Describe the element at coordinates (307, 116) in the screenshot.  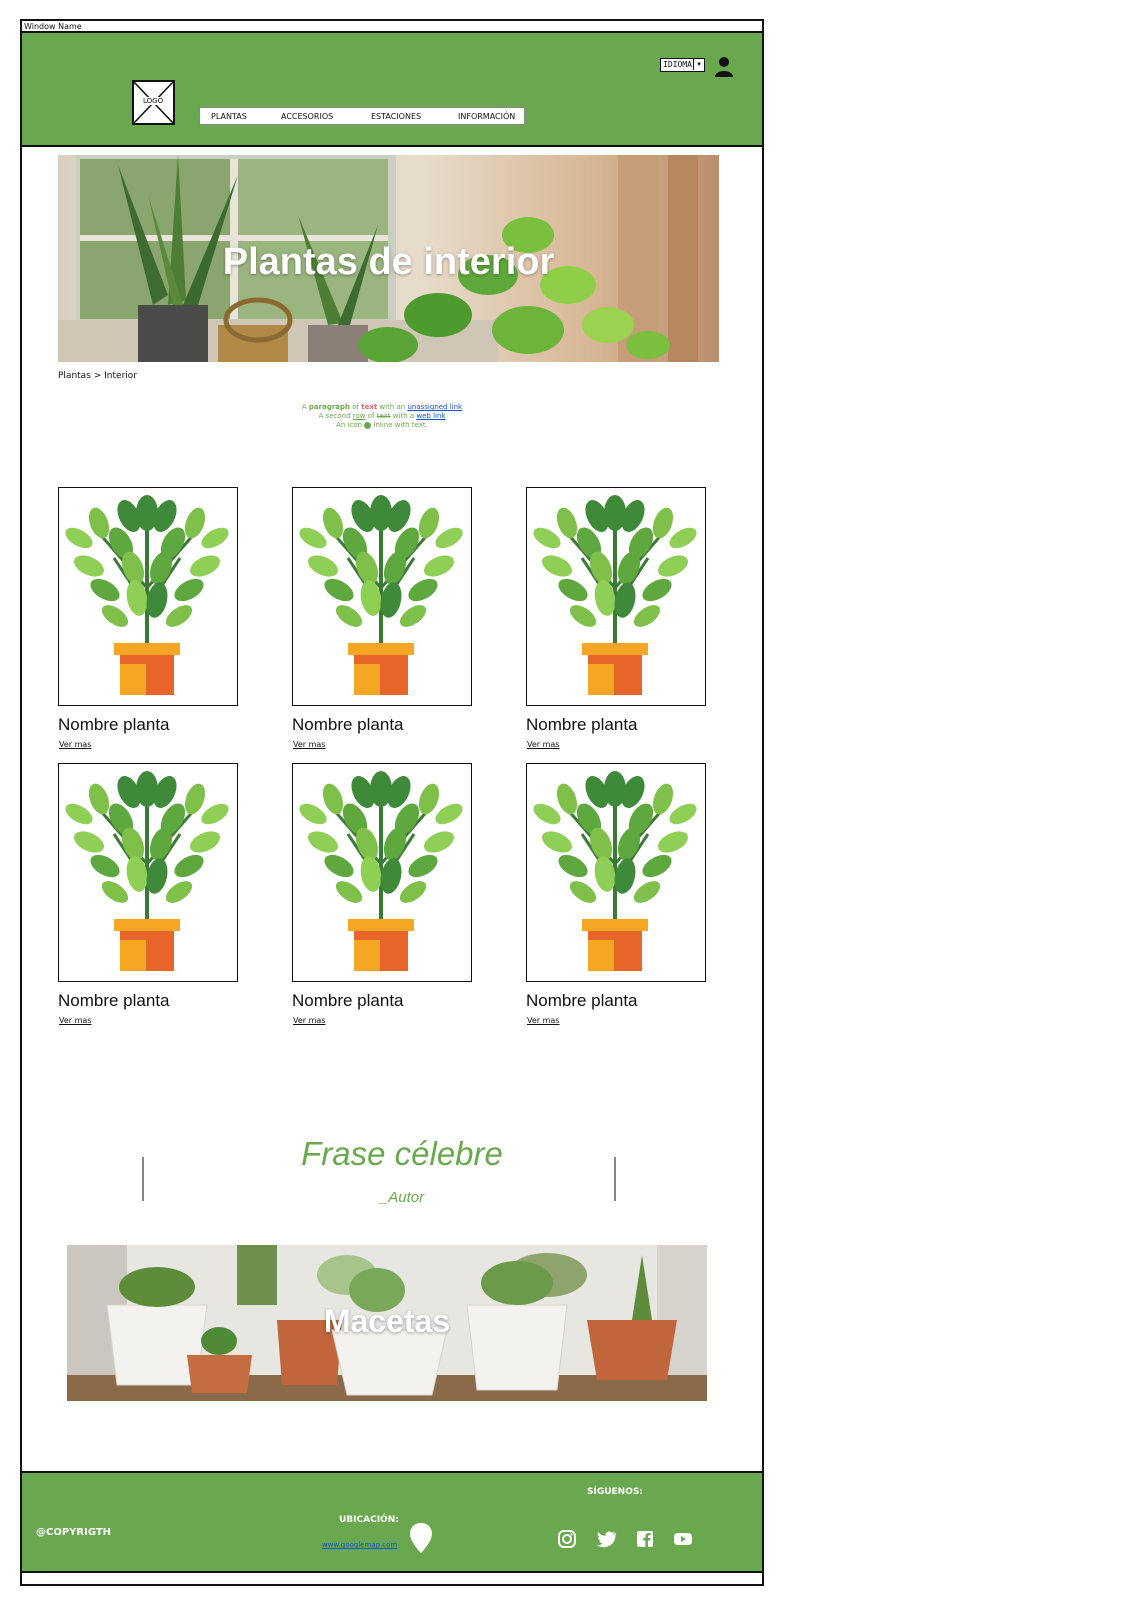
I see `nav-item-accesorios: ACCESORIOS` at that location.